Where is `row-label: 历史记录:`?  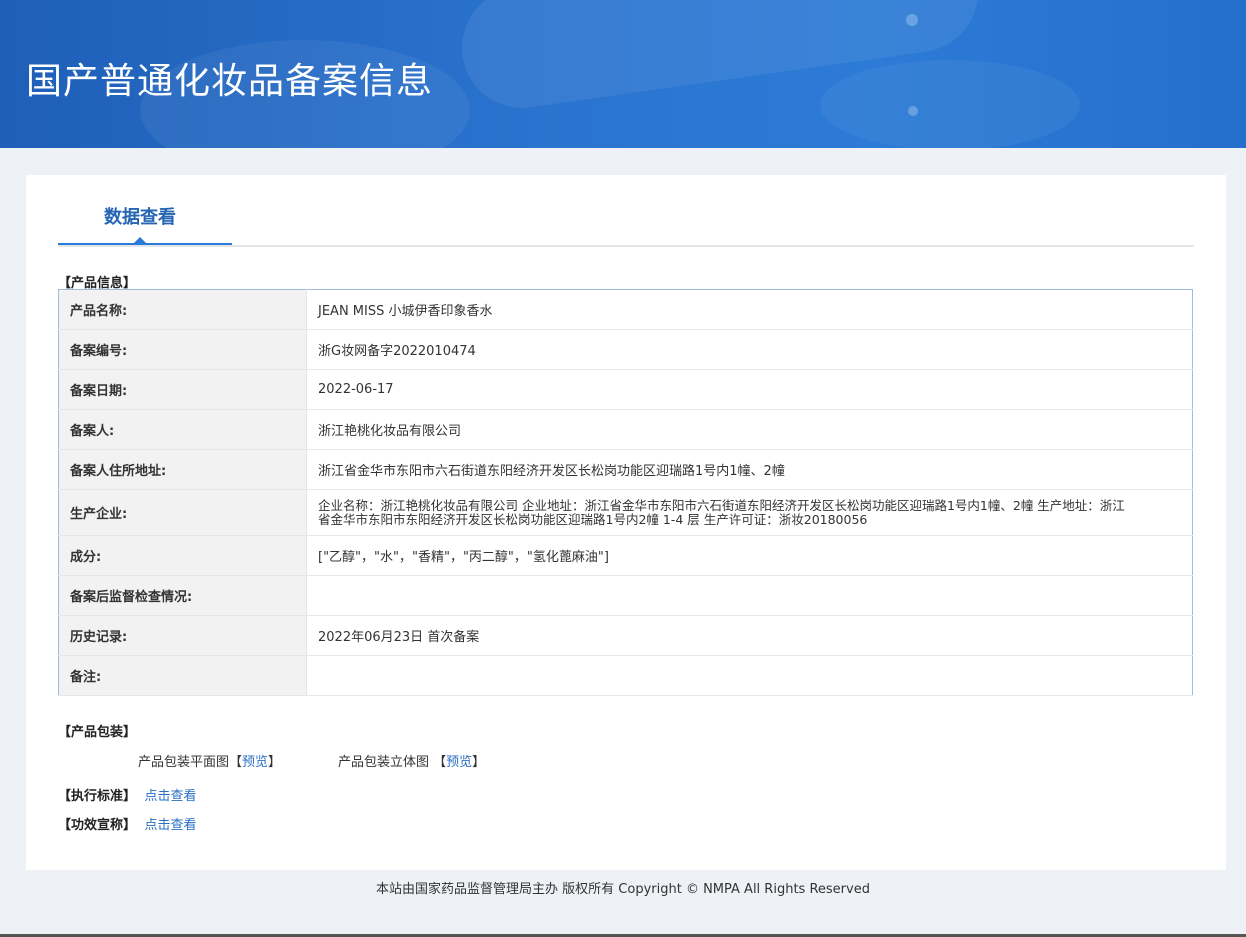
row-label: 历史记录: is located at coordinates (182, 635).